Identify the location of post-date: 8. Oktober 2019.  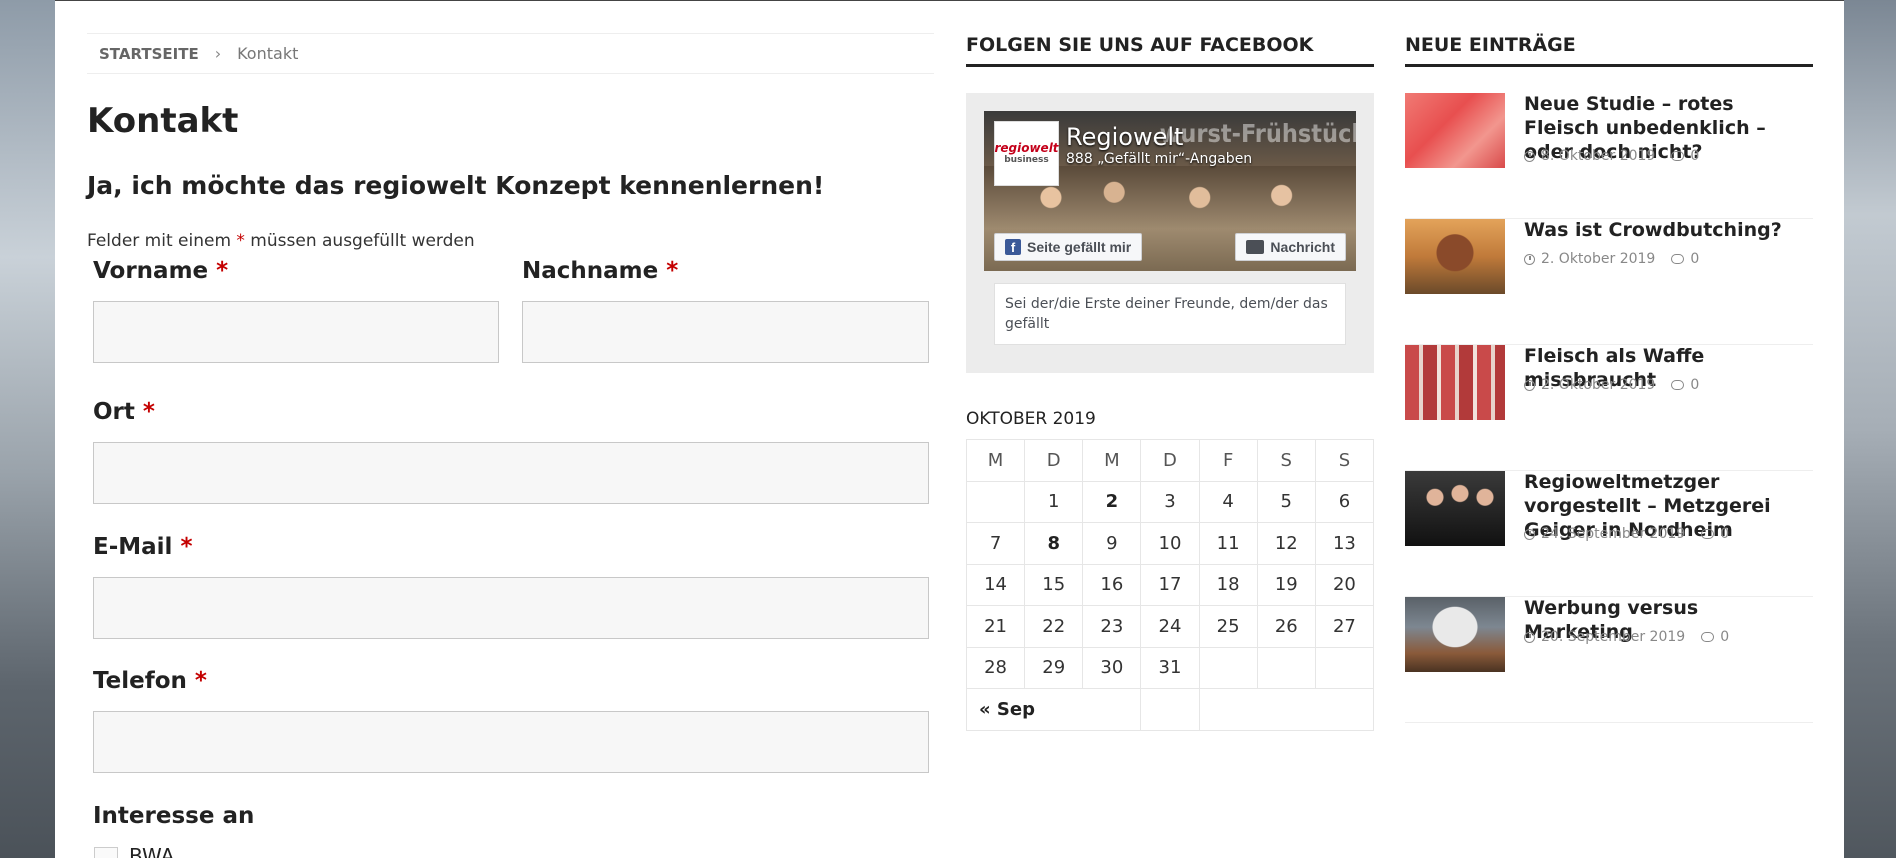
(1598, 156).